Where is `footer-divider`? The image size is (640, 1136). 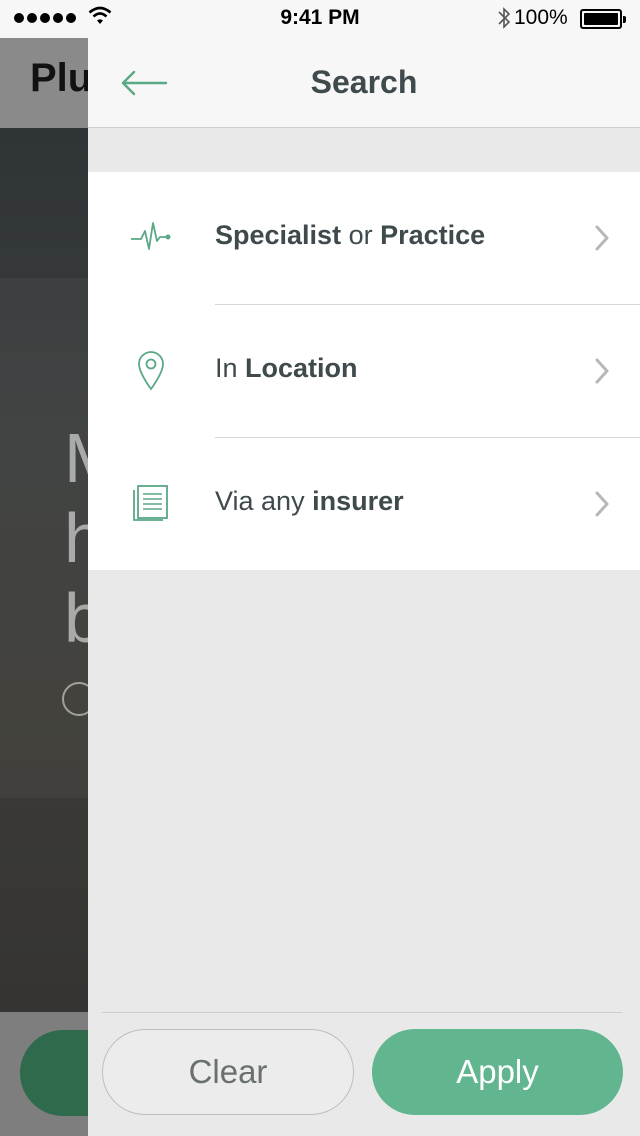 footer-divider is located at coordinates (362, 1012).